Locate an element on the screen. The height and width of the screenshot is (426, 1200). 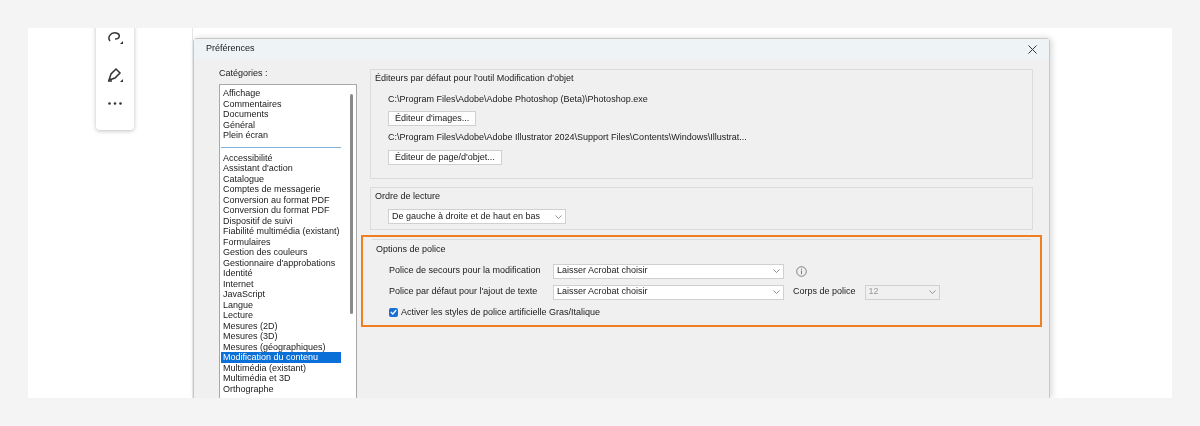
pen-icon is located at coordinates (115, 75).